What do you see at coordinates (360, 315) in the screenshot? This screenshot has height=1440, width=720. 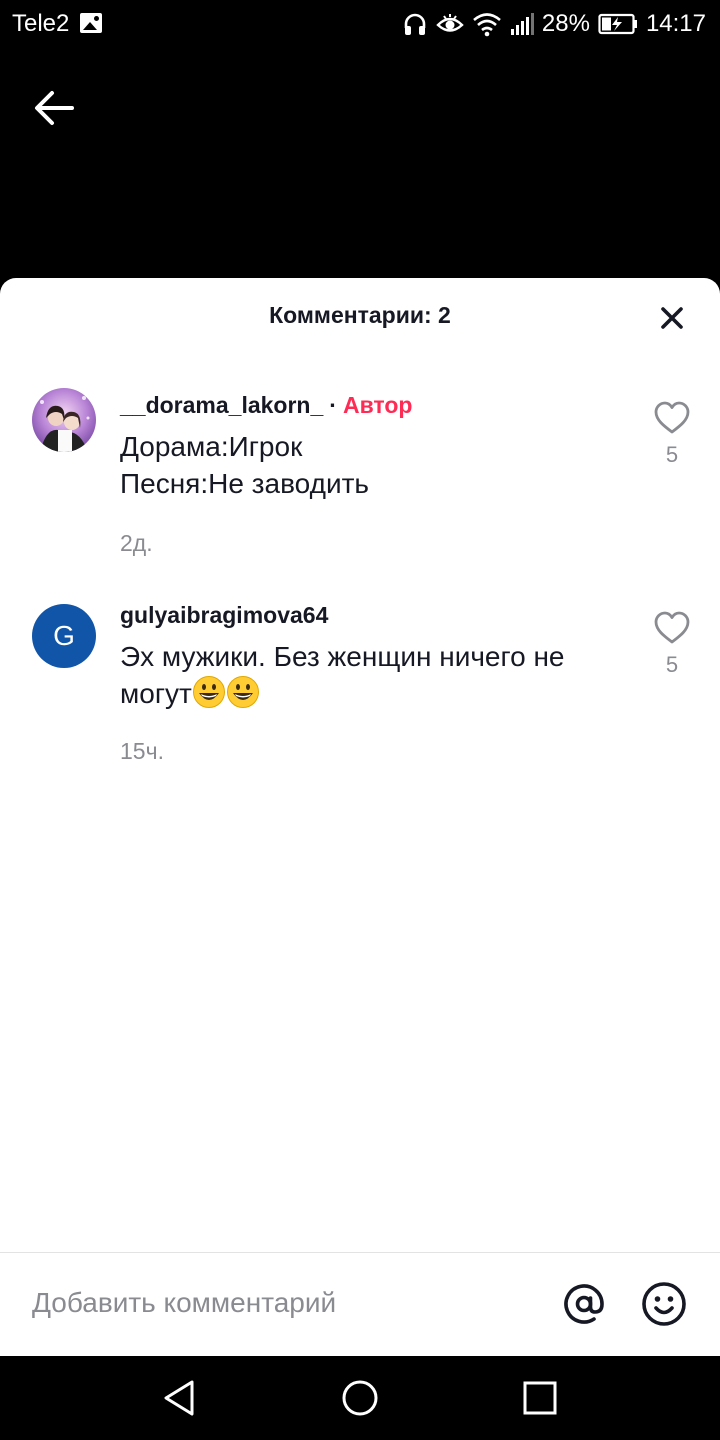 I see `comments-title: Комментарии: 2` at bounding box center [360, 315].